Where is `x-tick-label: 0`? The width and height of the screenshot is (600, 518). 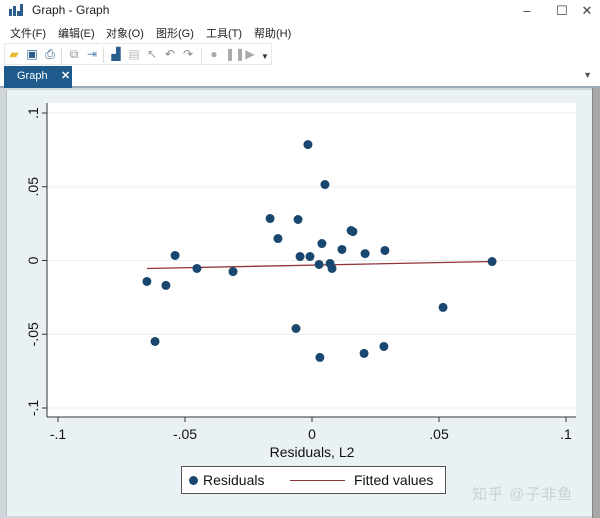 x-tick-label: 0 is located at coordinates (312, 434).